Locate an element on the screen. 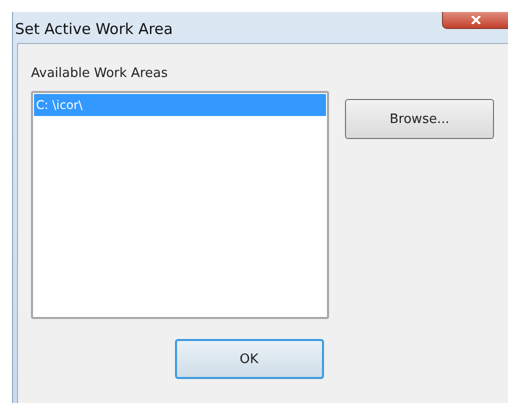 This screenshot has width=508, height=403. window-title: Set Active Work Area is located at coordinates (93, 28).